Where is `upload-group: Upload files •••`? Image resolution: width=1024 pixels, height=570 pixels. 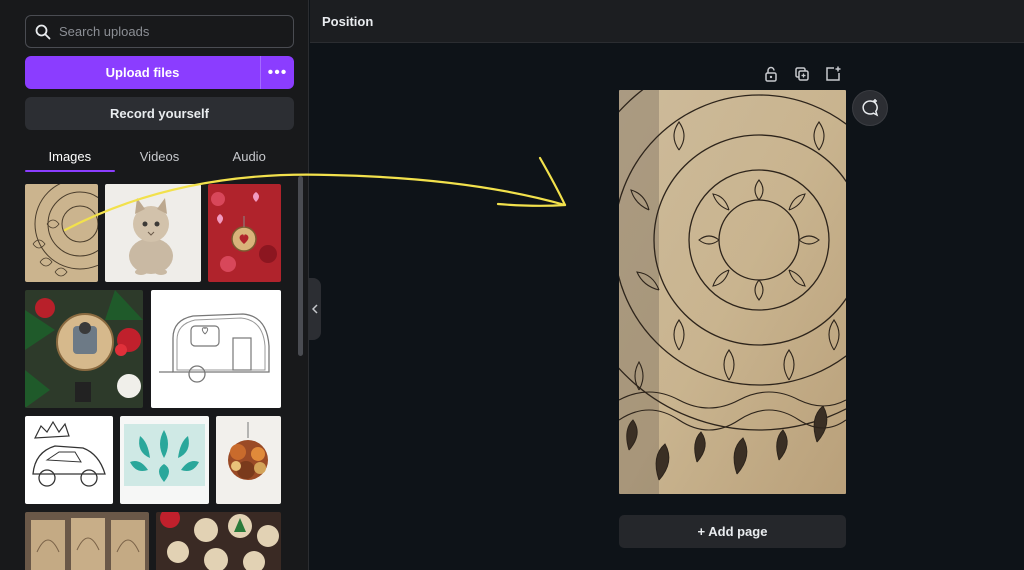
upload-group: Upload files ••• is located at coordinates (159, 72).